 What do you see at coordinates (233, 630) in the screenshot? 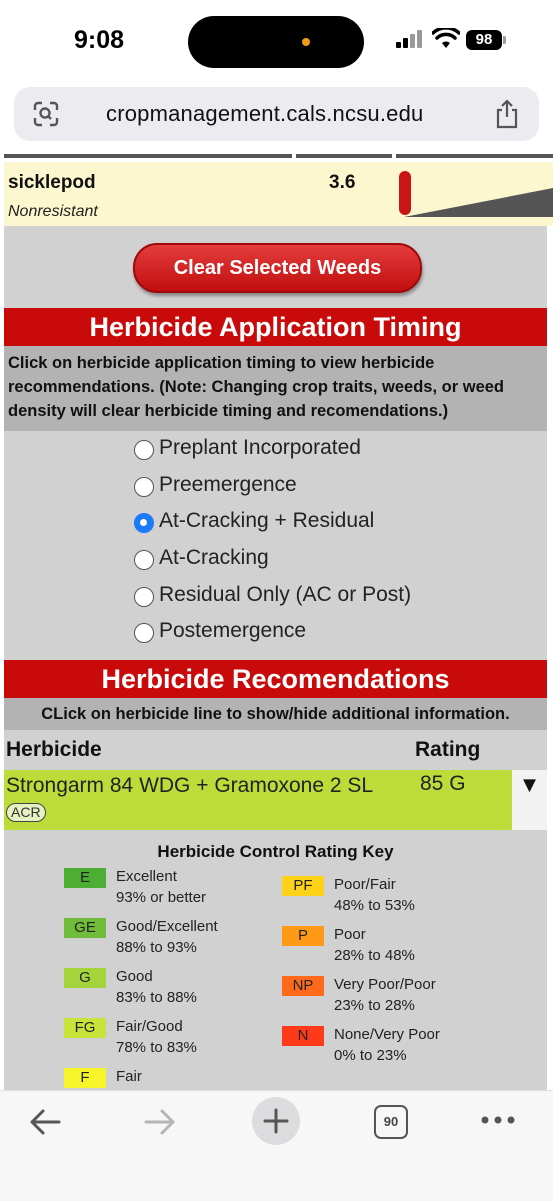
I see `timing-option-label: Postemergence` at bounding box center [233, 630].